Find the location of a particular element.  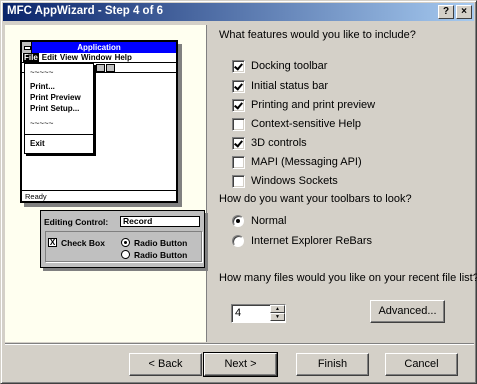

help-icon: ? is located at coordinates (446, 12).